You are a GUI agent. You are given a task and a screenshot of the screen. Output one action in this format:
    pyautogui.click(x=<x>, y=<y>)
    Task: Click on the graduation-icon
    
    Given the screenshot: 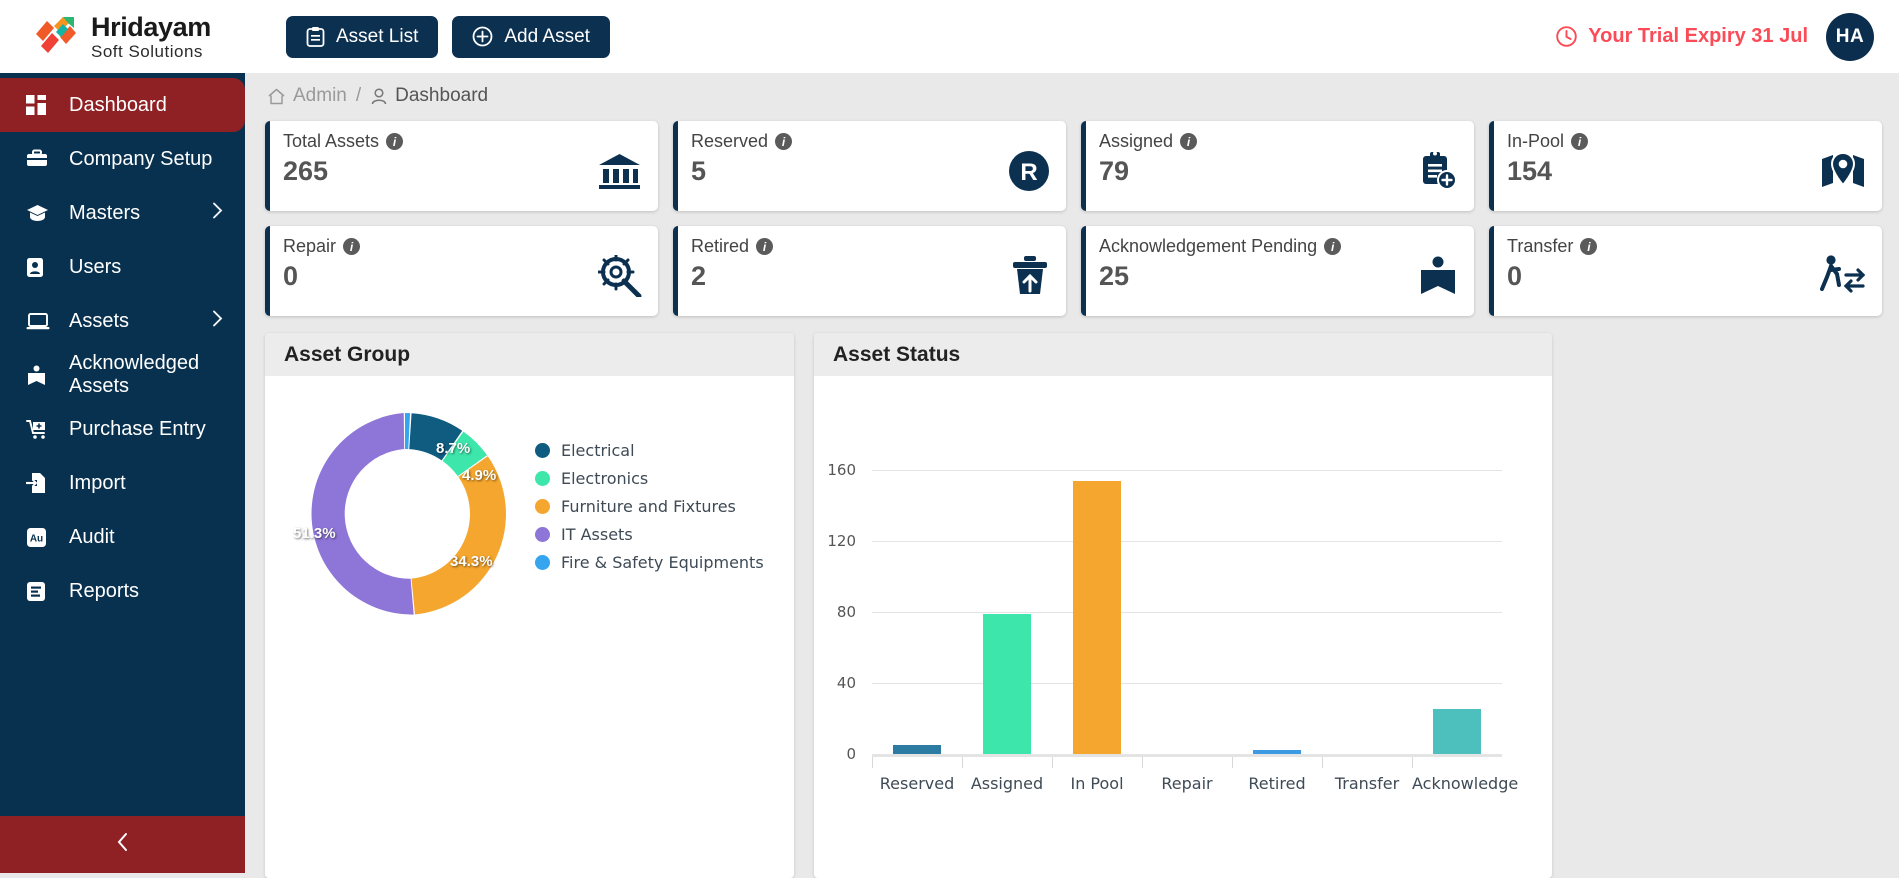 What is the action you would take?
    pyautogui.click(x=39, y=213)
    